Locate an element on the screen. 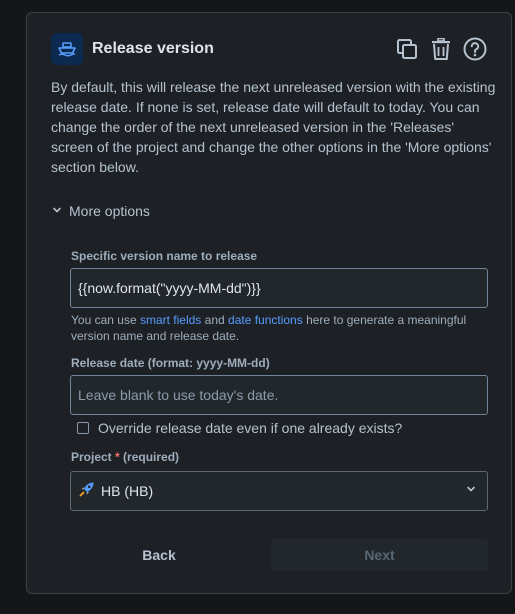  version-name-input is located at coordinates (279, 288).